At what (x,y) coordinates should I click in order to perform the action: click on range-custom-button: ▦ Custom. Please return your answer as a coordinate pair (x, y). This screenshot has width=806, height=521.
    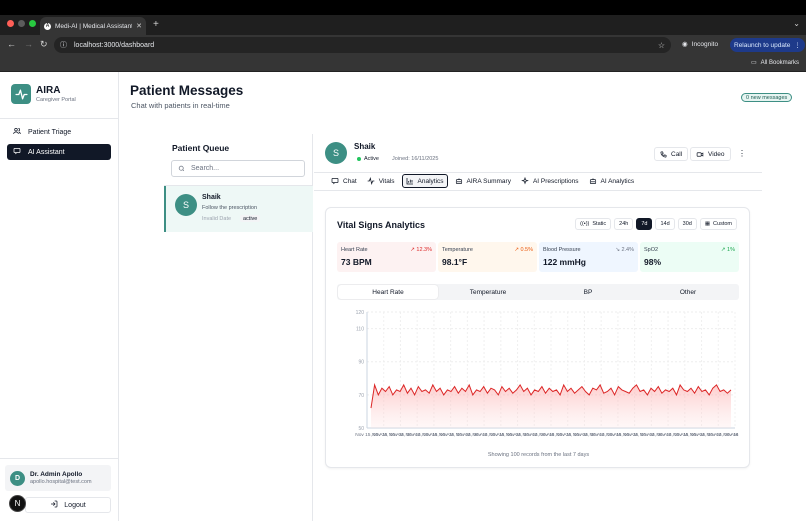
    Looking at the image, I should click on (718, 224).